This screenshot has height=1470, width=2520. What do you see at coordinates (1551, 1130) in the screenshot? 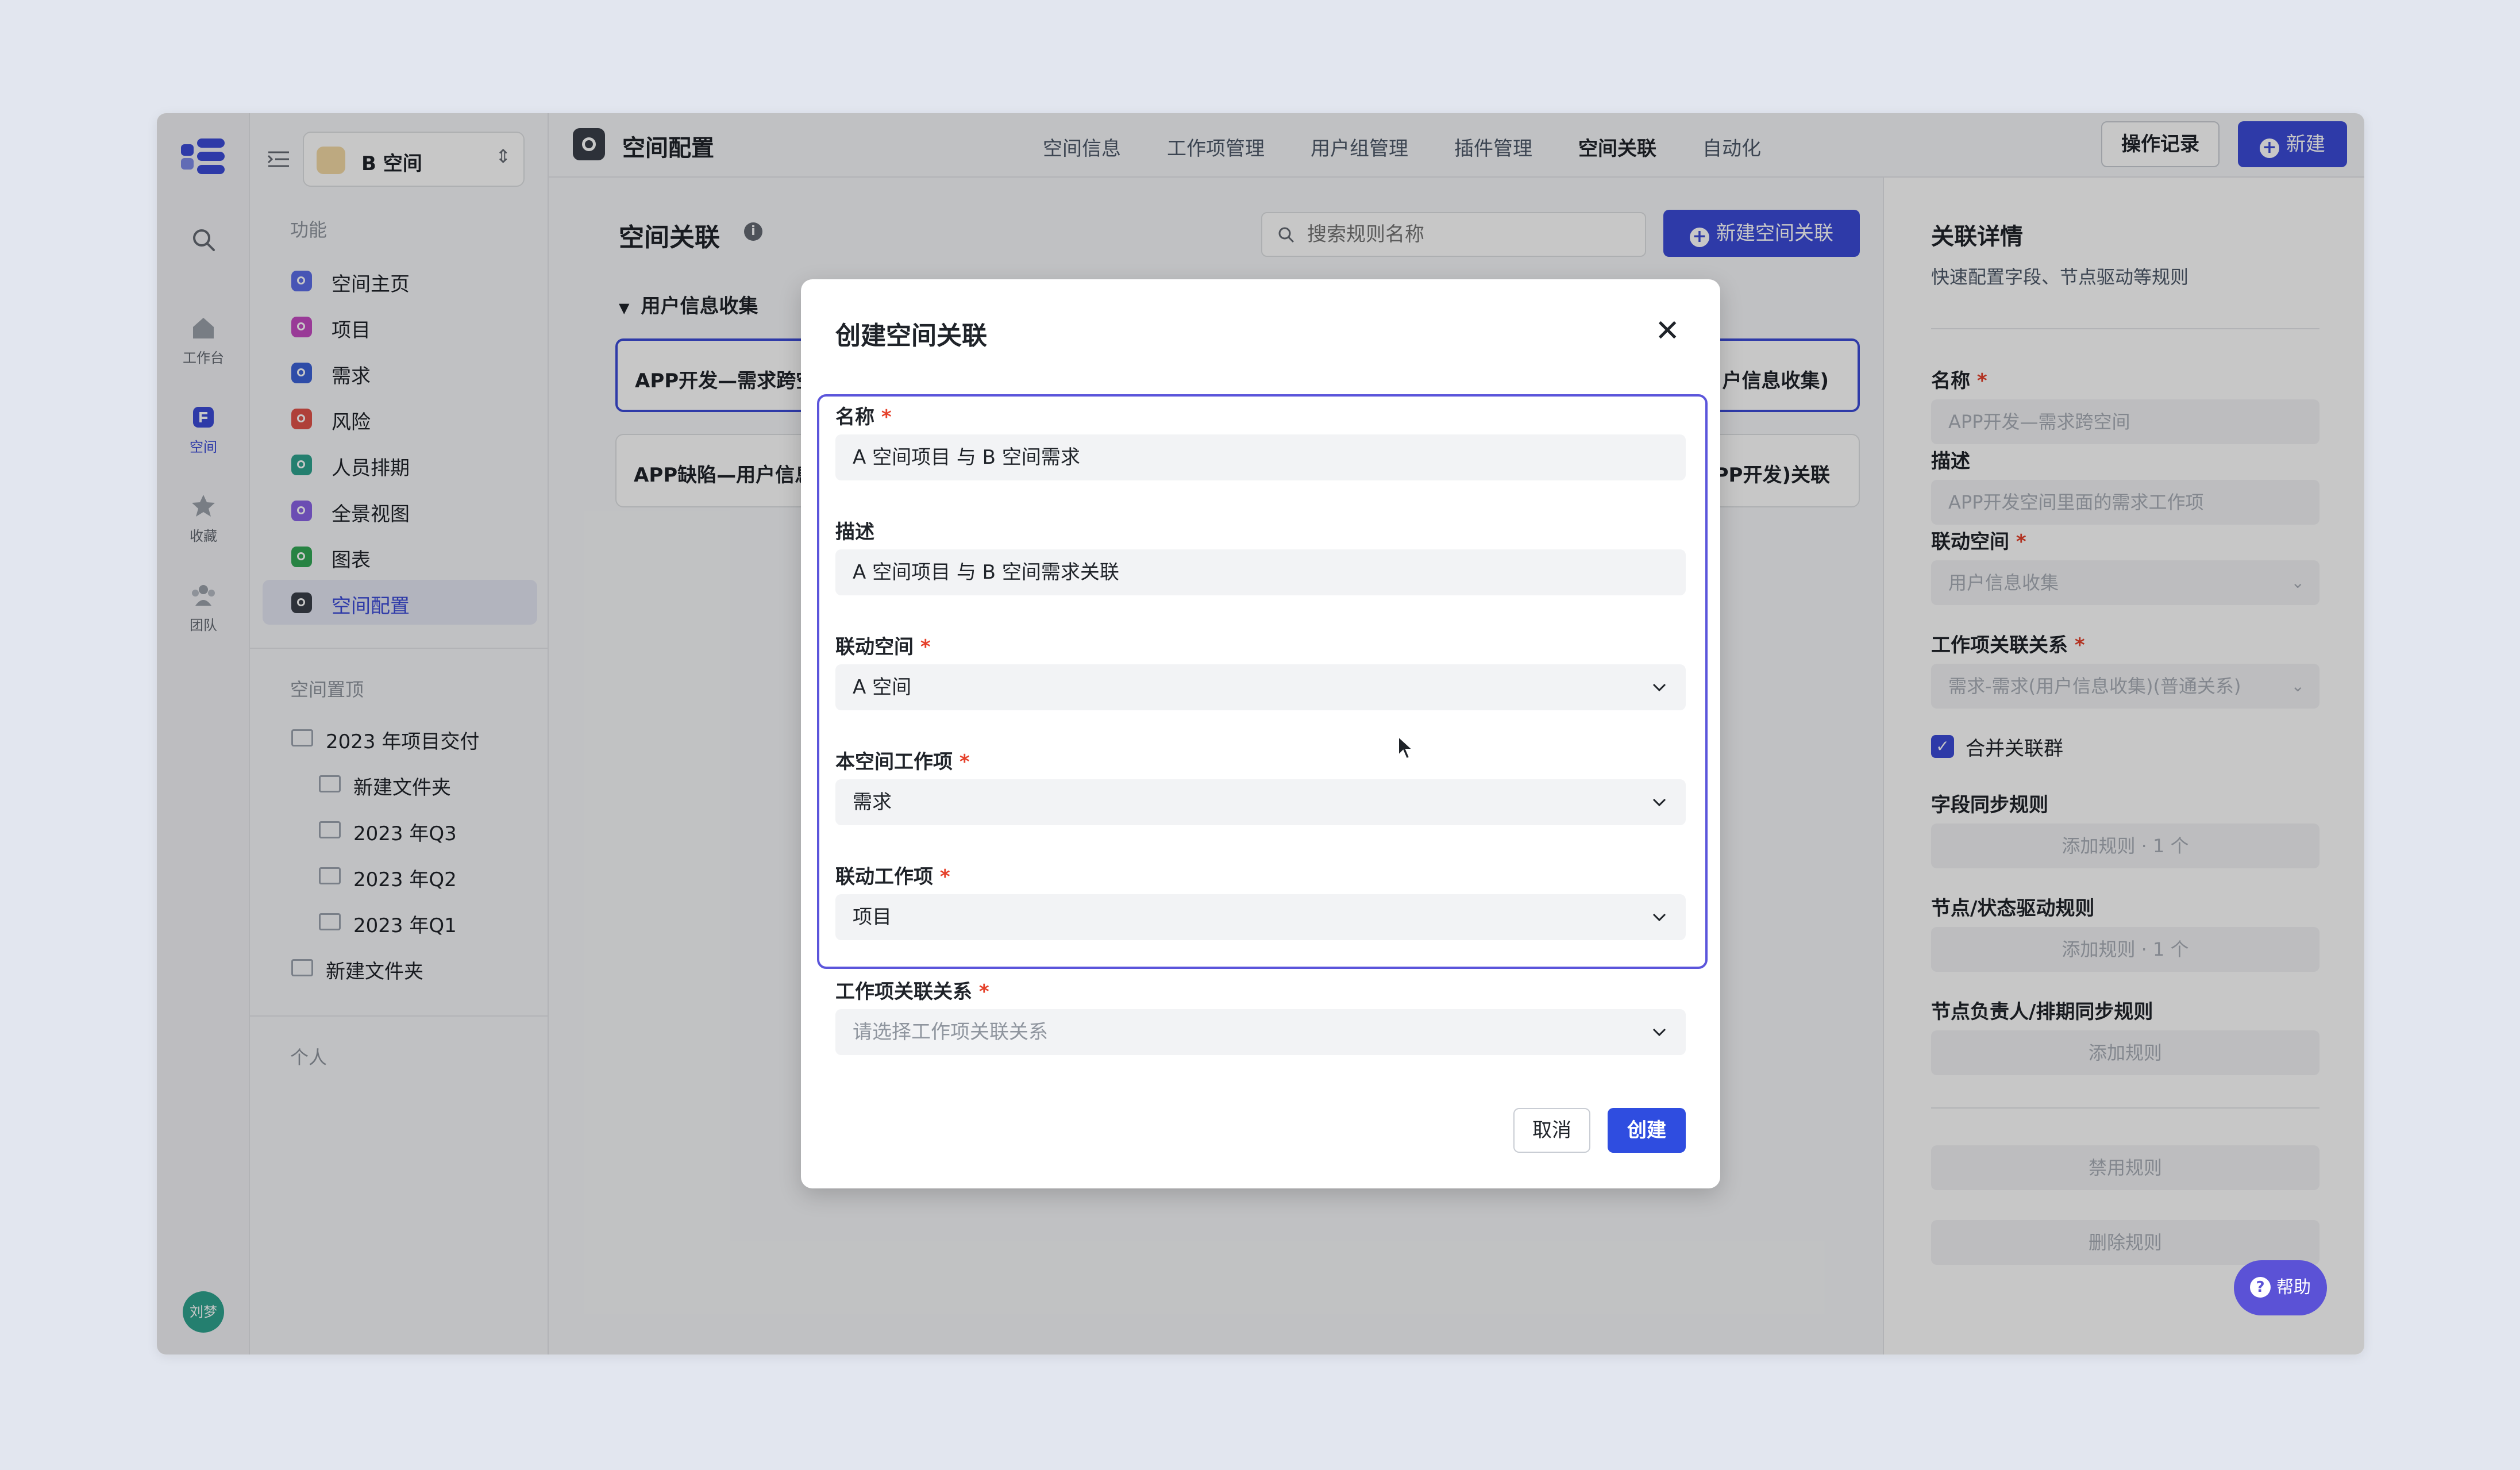
I see `cancel-button: 取消` at bounding box center [1551, 1130].